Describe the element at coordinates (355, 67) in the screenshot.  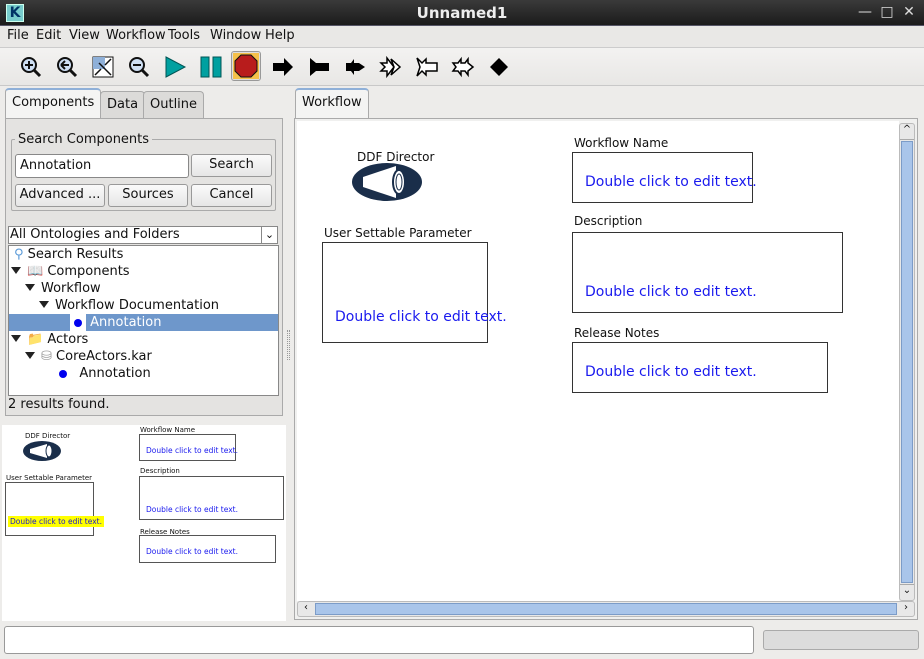
I see `step-cross-icon` at that location.